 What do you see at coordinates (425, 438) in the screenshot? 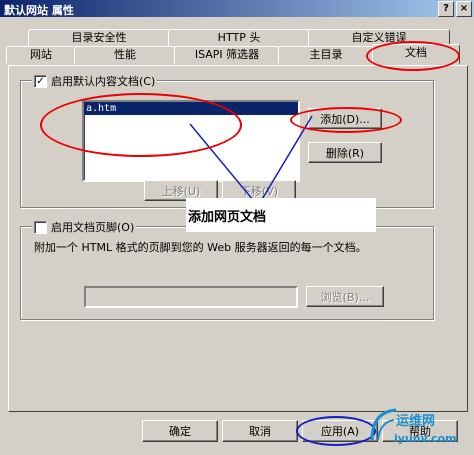
I see `watermark-line2: iyunv.com` at bounding box center [425, 438].